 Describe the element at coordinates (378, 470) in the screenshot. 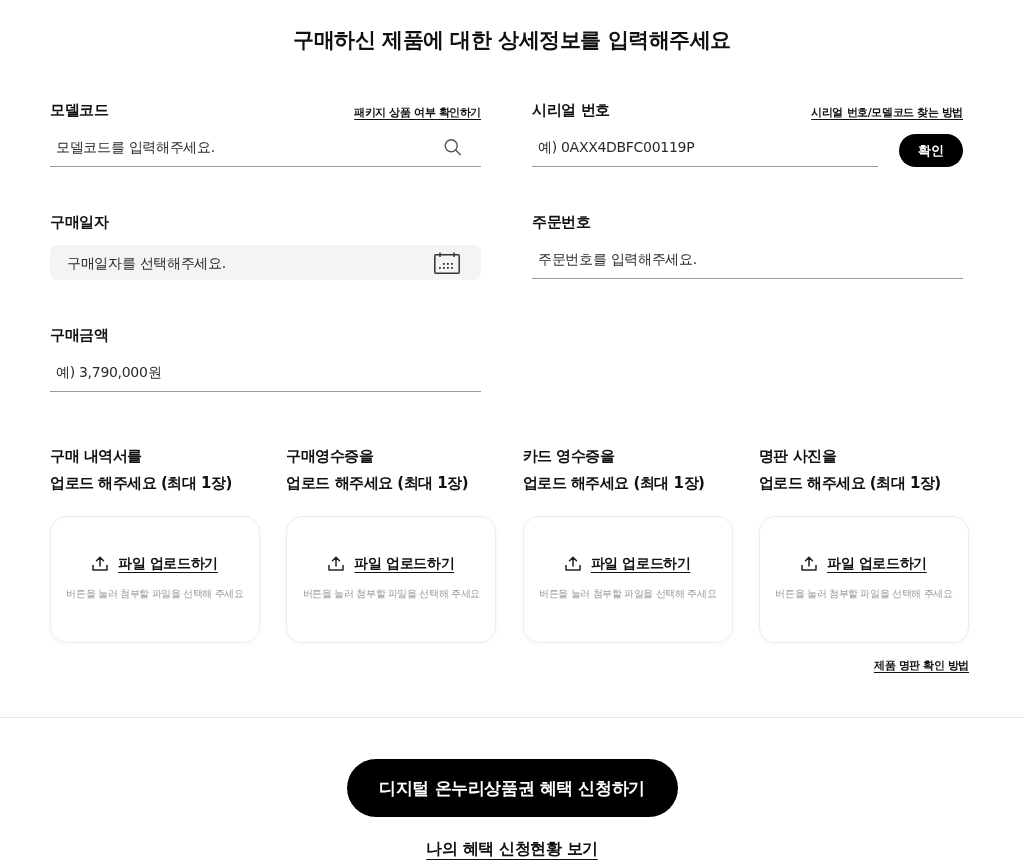

I see `upload-heading: 구매영수증을 업로드 해주세요 (최대 1장)` at that location.